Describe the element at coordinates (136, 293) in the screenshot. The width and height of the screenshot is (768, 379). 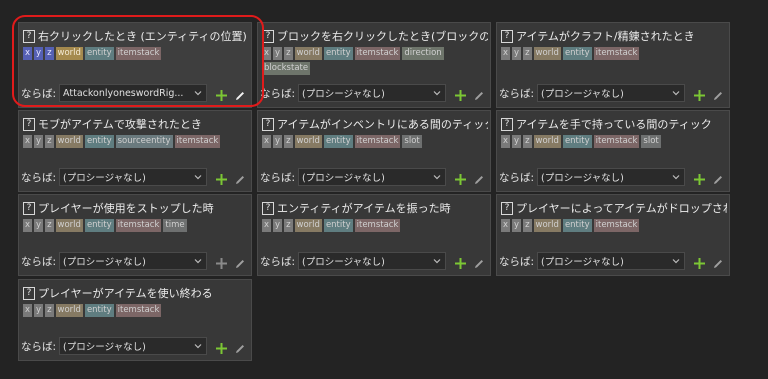
I see `trigger-title-row: ? プレイヤーがアイテムを使い終わる` at that location.